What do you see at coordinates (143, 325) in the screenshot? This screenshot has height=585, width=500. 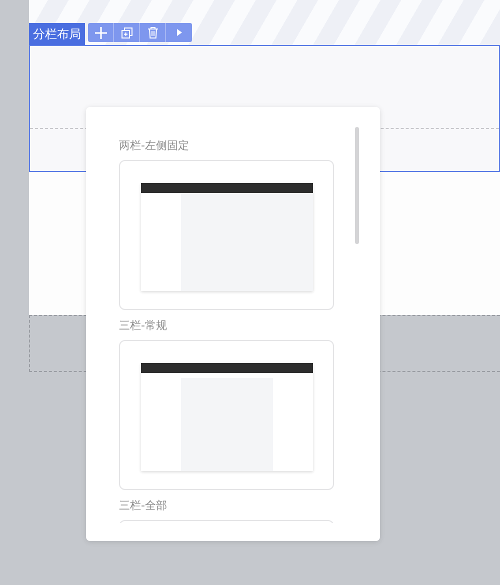 I see `layout-label: 三栏-常规` at bounding box center [143, 325].